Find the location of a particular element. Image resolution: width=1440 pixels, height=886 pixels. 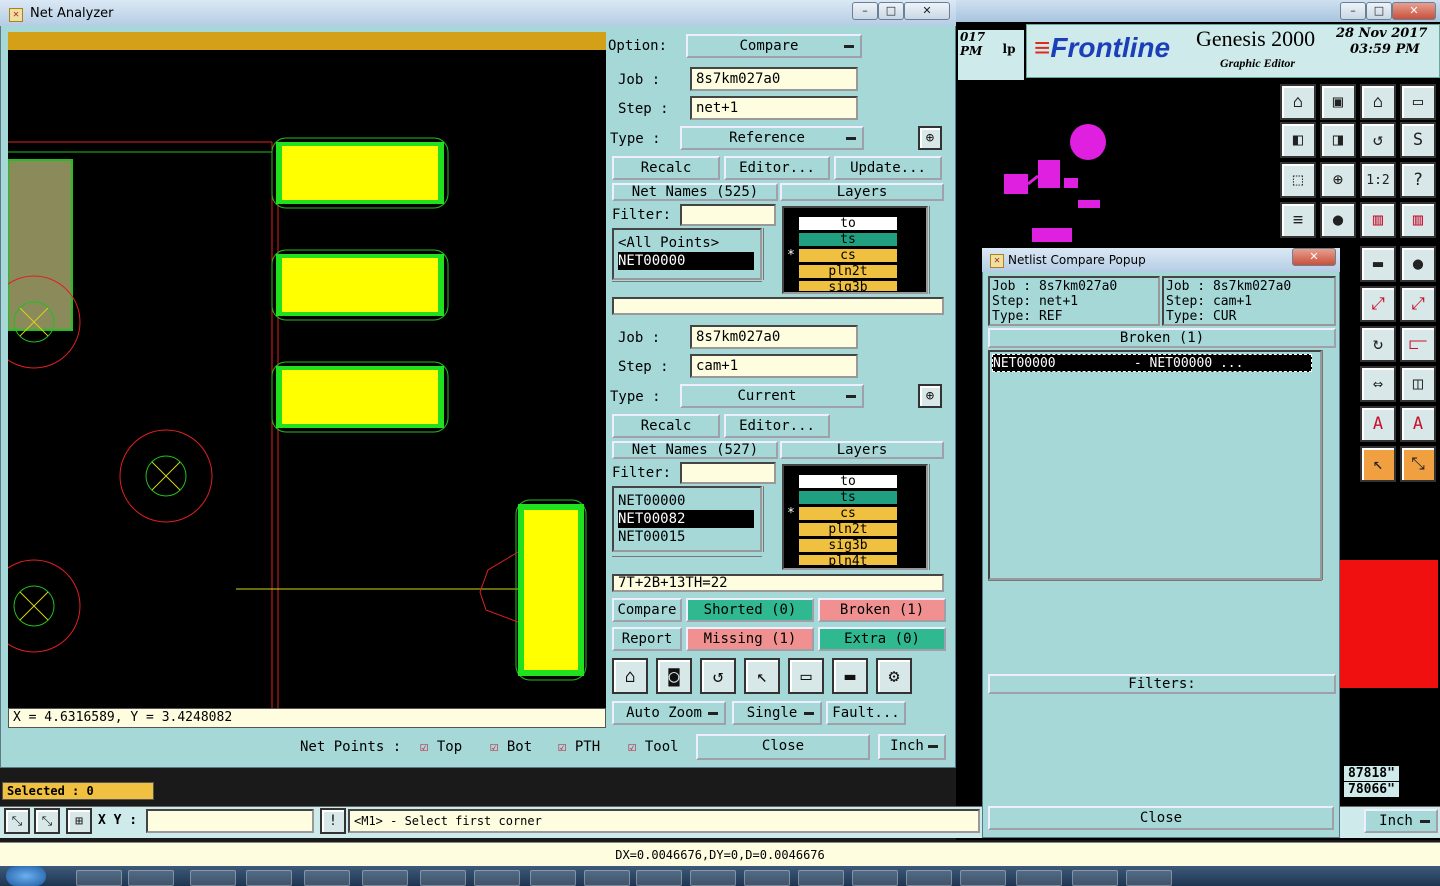

shorted-button: Shorted (0) is located at coordinates (750, 610).